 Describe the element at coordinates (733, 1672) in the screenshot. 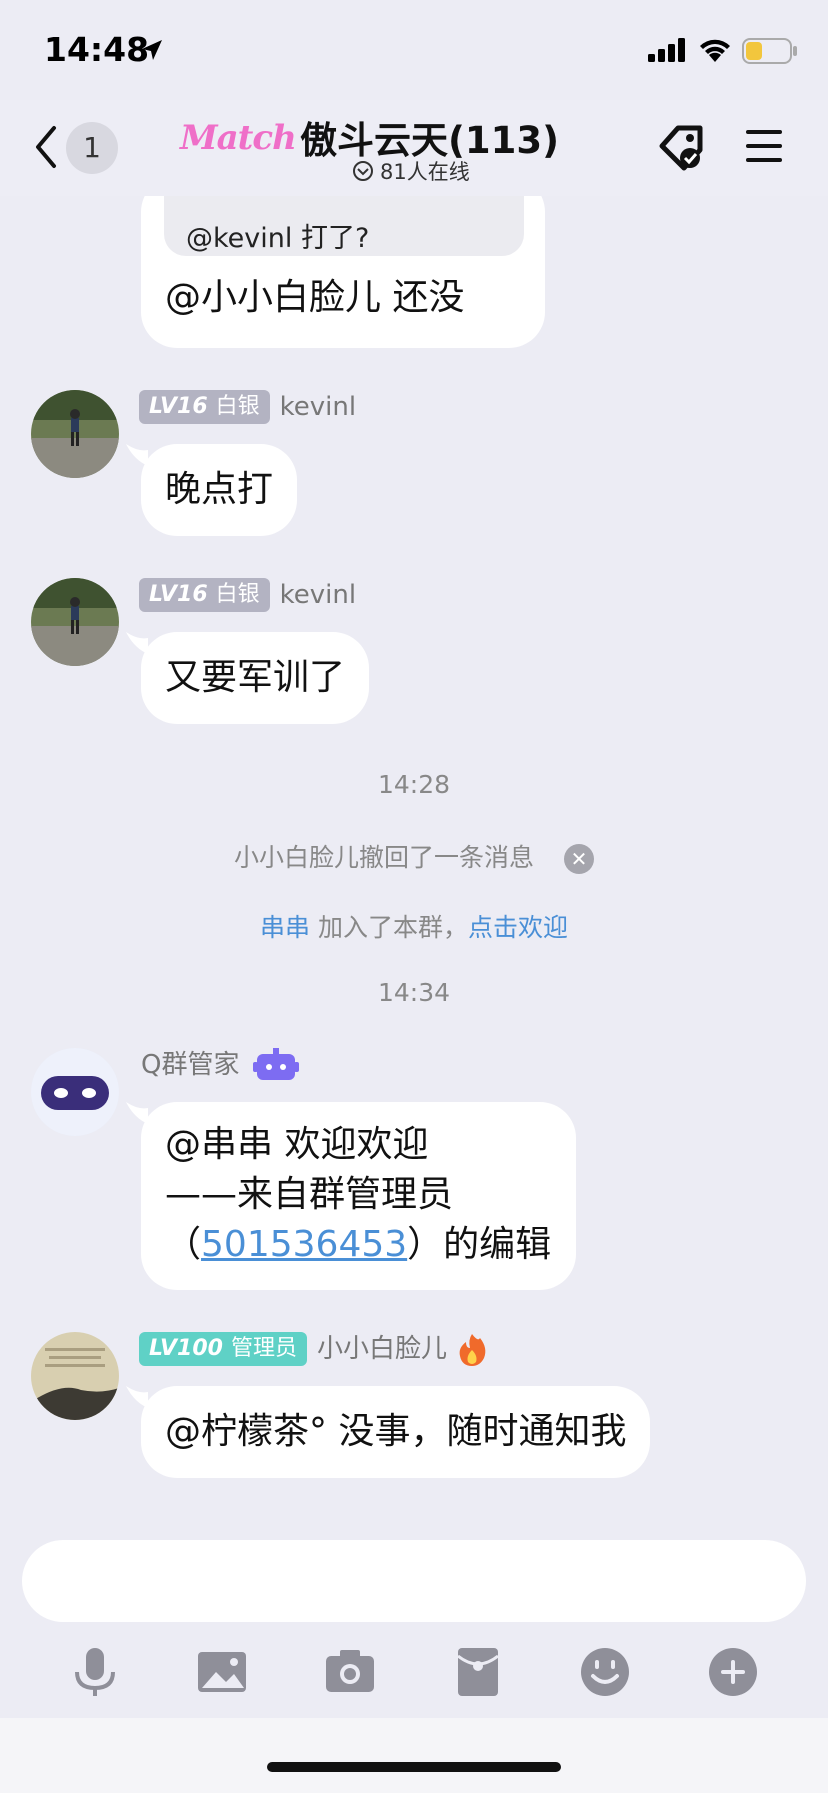

I see `plus-icon` at that location.